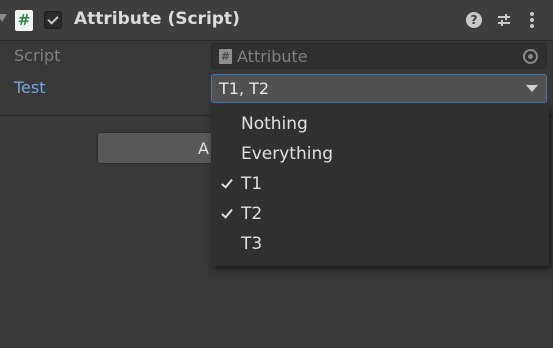 This screenshot has height=348, width=553. What do you see at coordinates (274, 124) in the screenshot?
I see `menu-item-label: Nothing` at bounding box center [274, 124].